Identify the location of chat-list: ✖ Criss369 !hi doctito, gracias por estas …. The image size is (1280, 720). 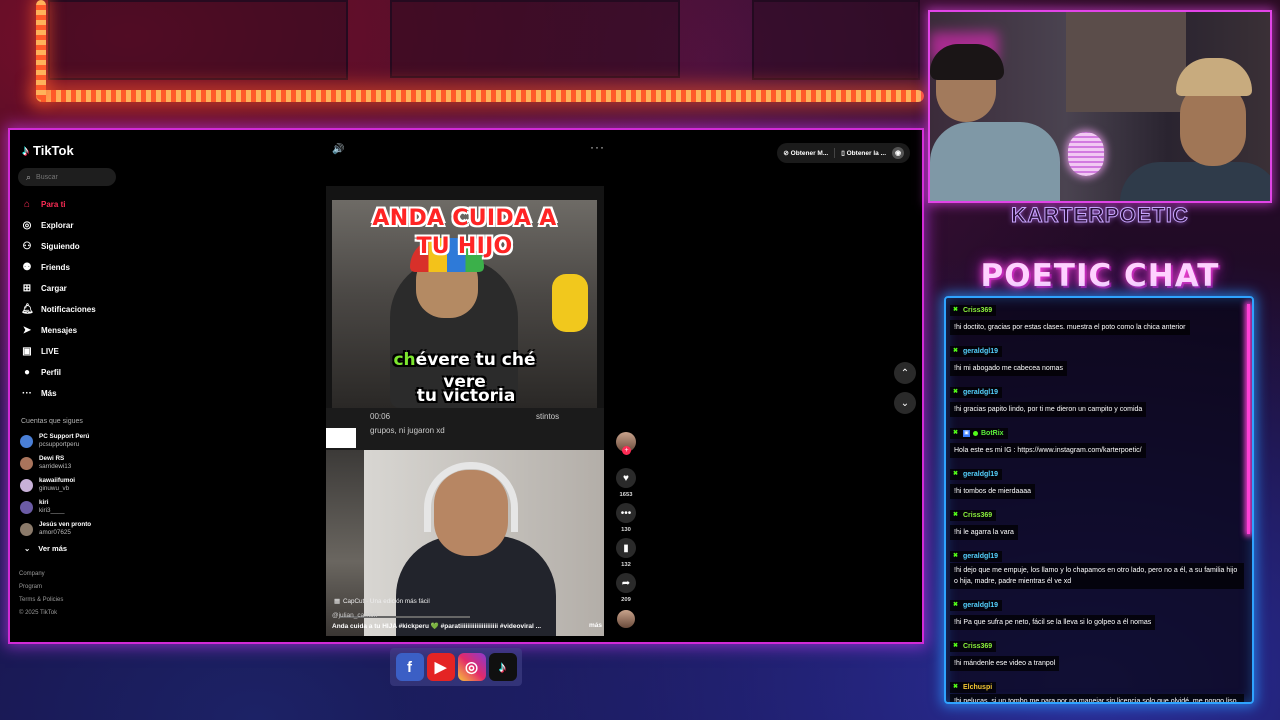
(1098, 500).